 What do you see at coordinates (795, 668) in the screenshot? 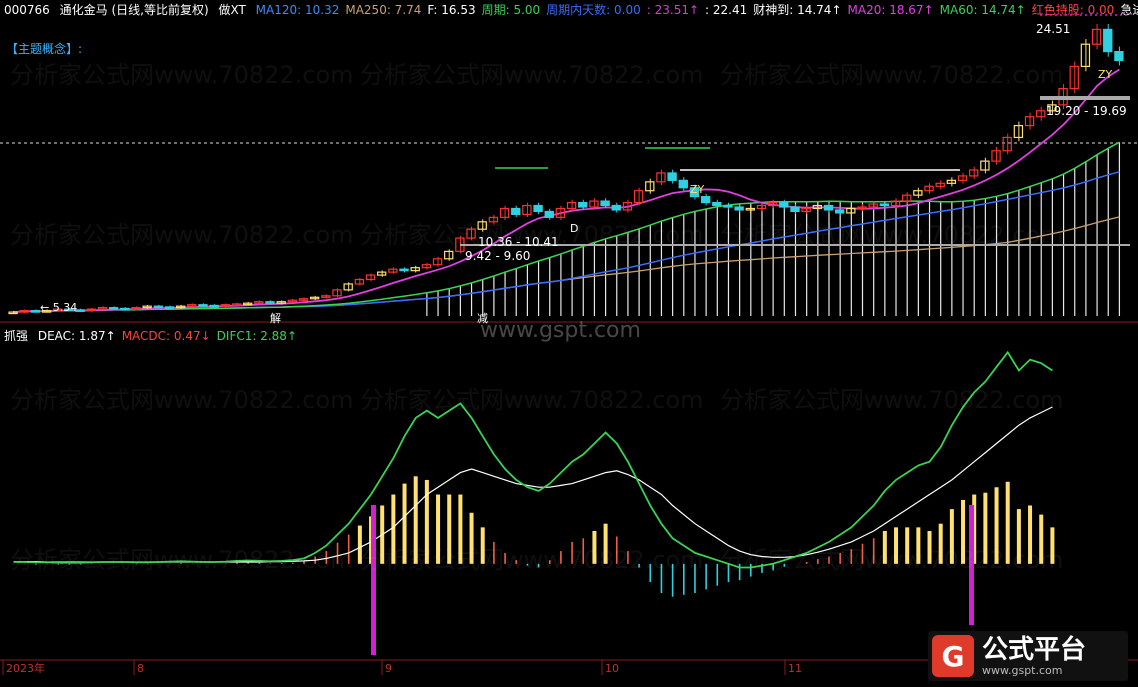
I see `time-axis-label: 11` at bounding box center [795, 668].